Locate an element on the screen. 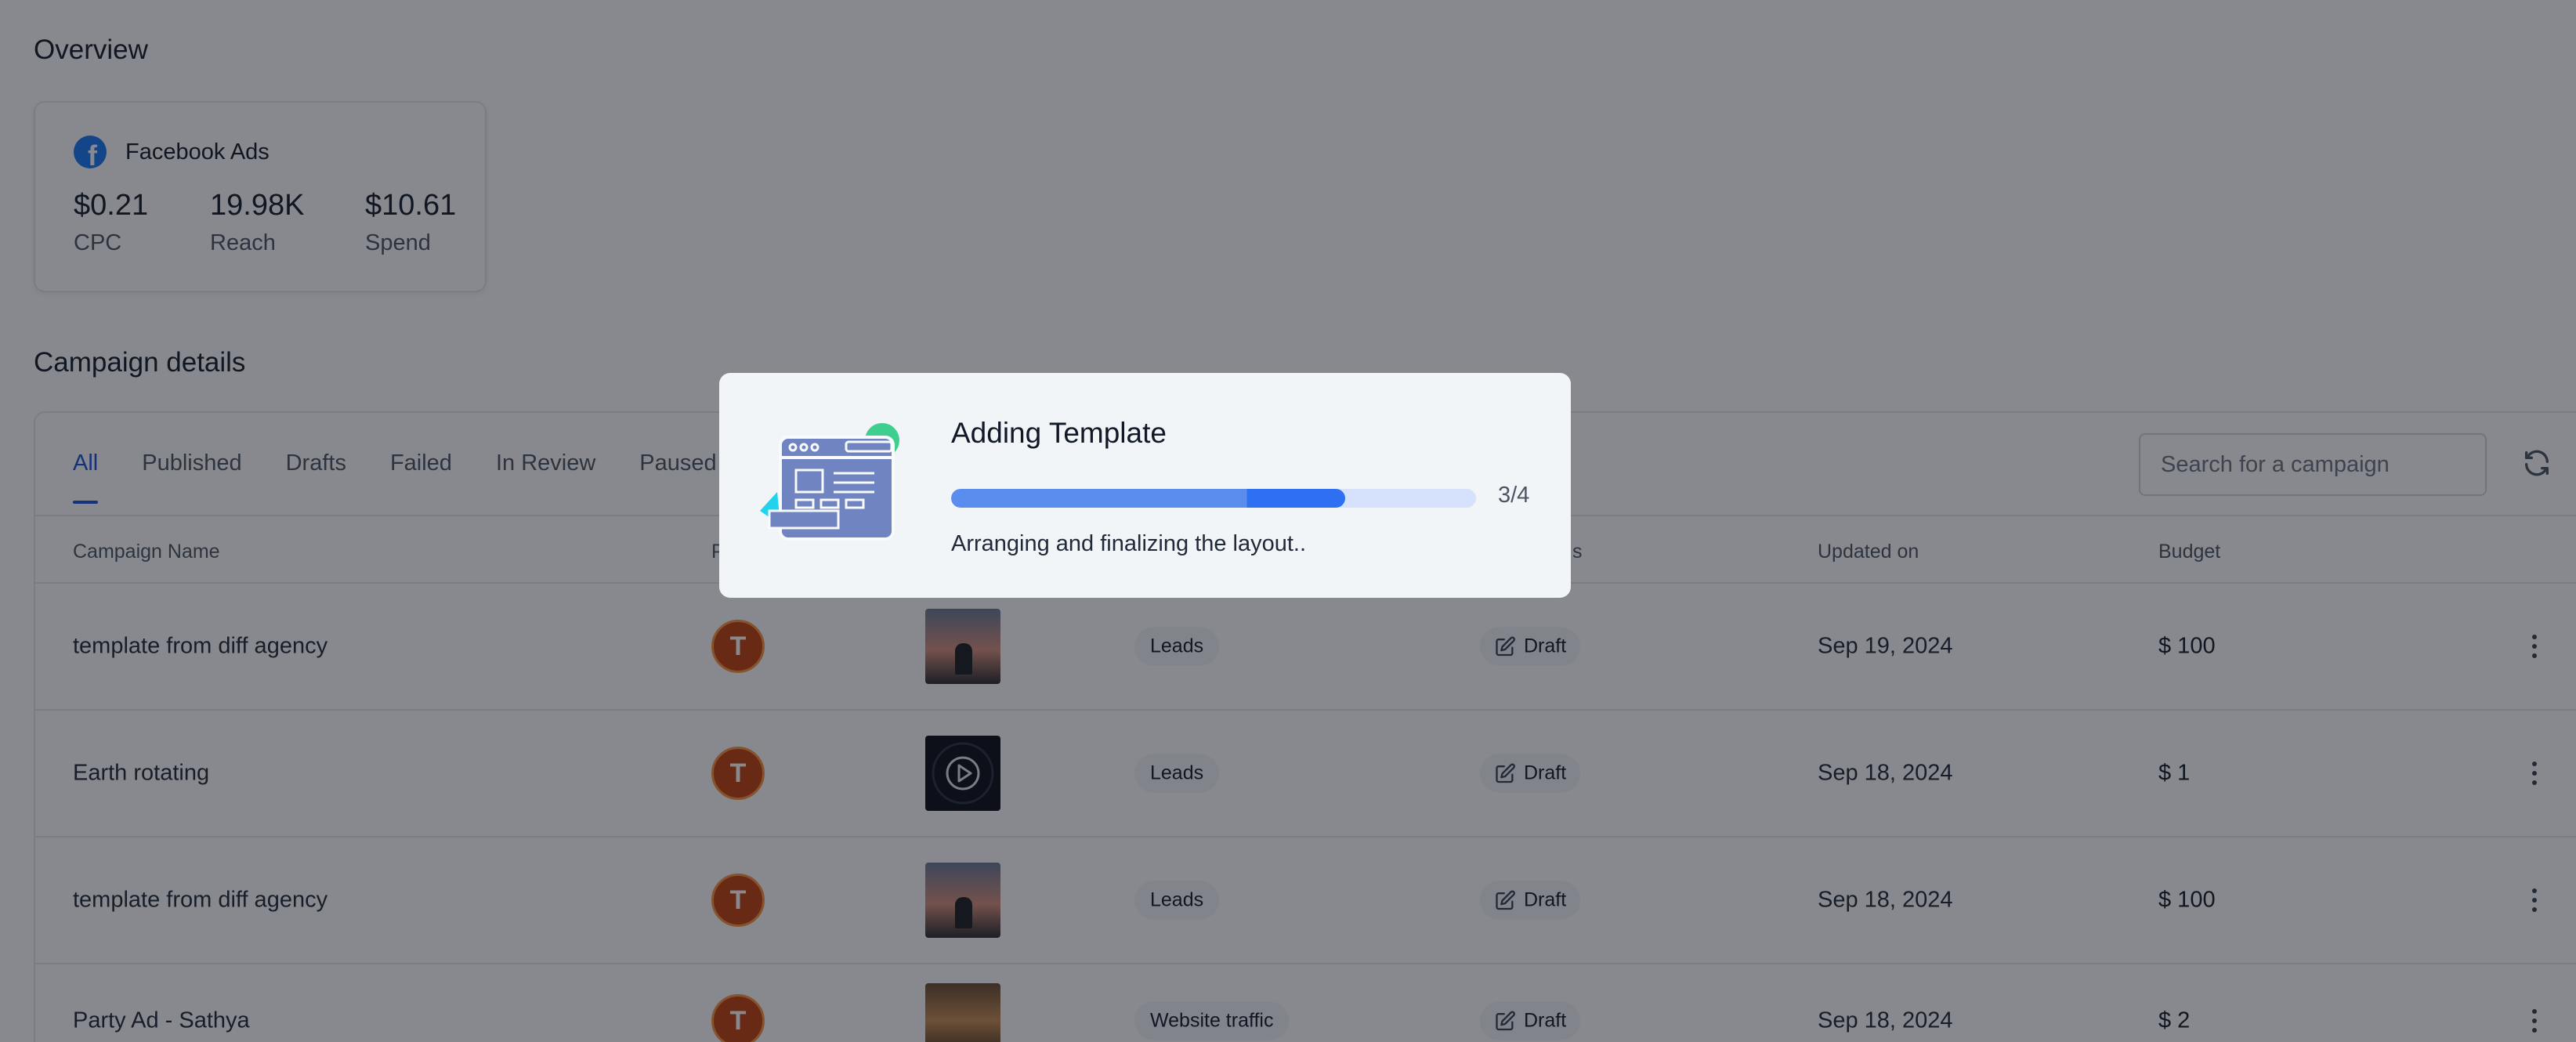  progress-message: Arranging and finalizing the layout.. is located at coordinates (1129, 543).